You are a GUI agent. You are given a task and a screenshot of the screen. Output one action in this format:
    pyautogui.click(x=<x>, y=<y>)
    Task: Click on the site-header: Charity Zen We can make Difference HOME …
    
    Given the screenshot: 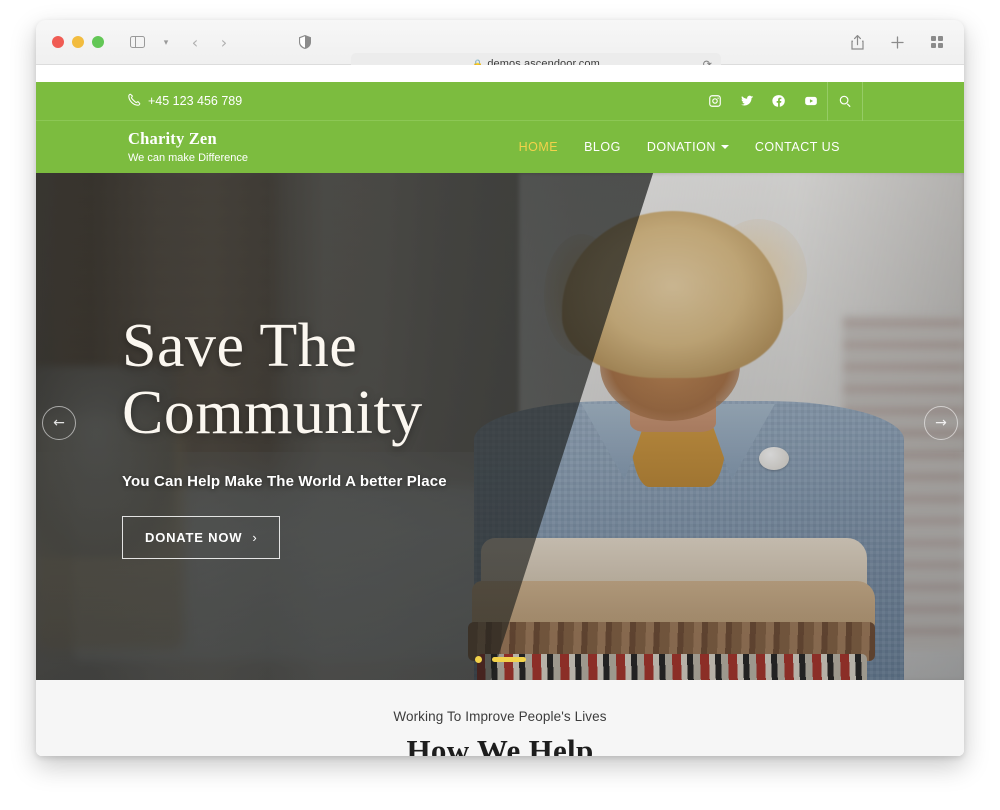 What is the action you would take?
    pyautogui.click(x=500, y=147)
    